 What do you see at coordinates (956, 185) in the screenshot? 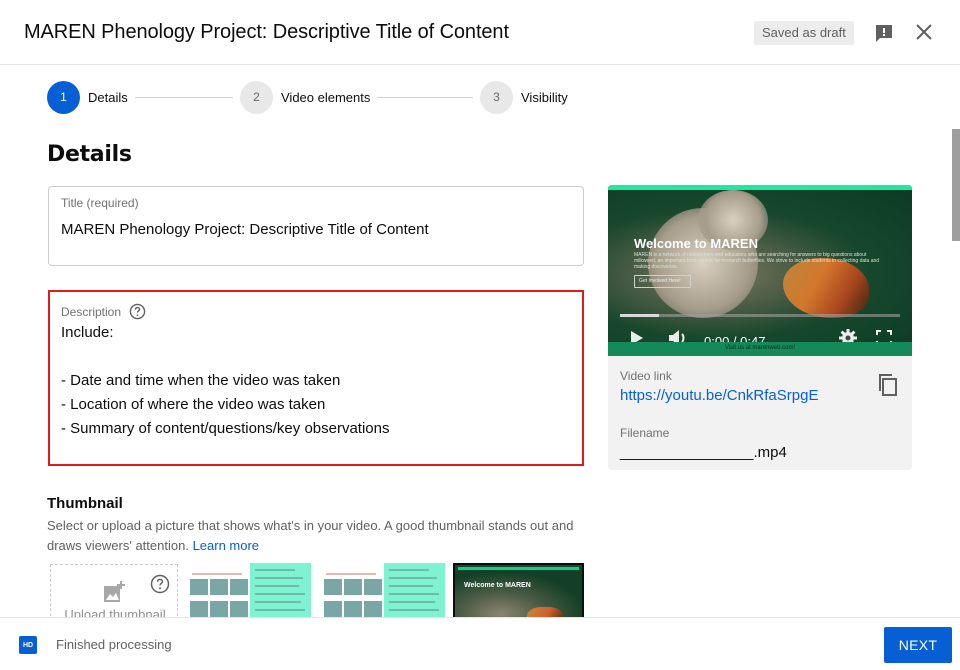
I see `scrollbar-thumb` at bounding box center [956, 185].